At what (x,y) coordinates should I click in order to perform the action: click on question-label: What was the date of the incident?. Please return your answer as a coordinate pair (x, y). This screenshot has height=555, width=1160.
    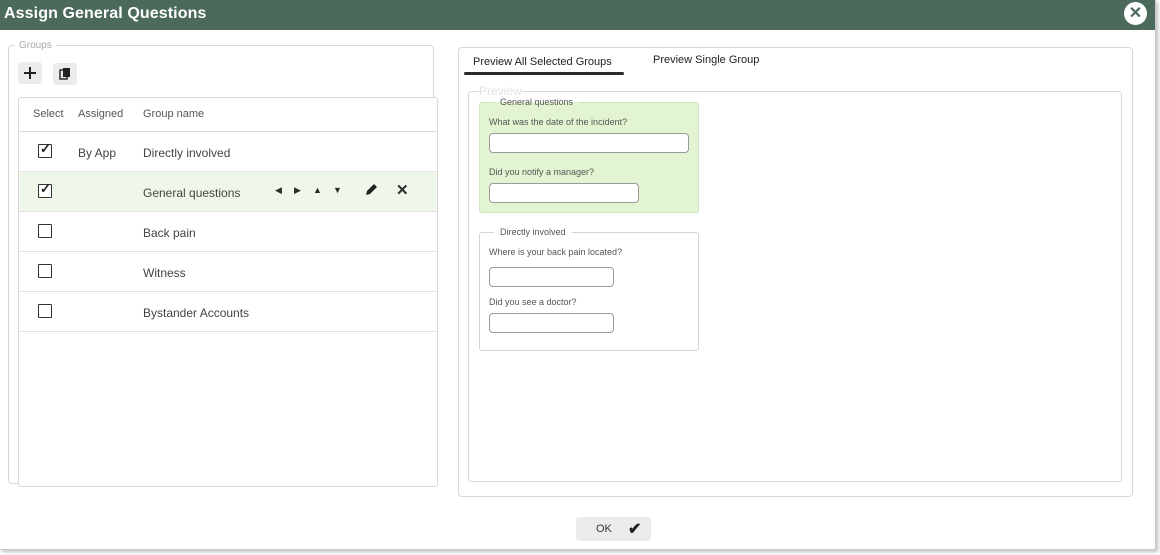
    Looking at the image, I should click on (558, 122).